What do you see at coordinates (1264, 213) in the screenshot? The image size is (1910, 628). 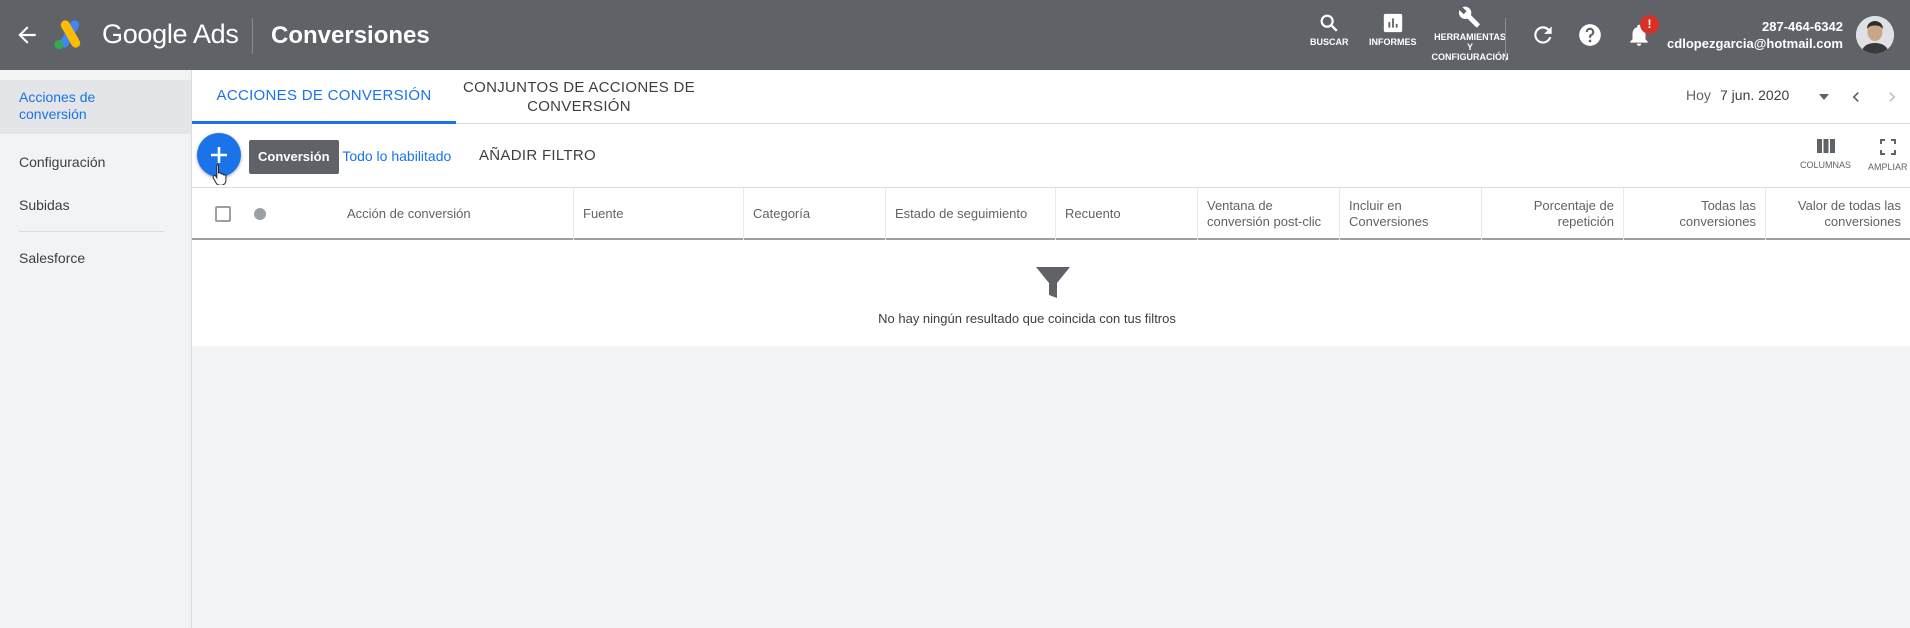 I see `column-header-label: Ventana de conversión post-clic` at bounding box center [1264, 213].